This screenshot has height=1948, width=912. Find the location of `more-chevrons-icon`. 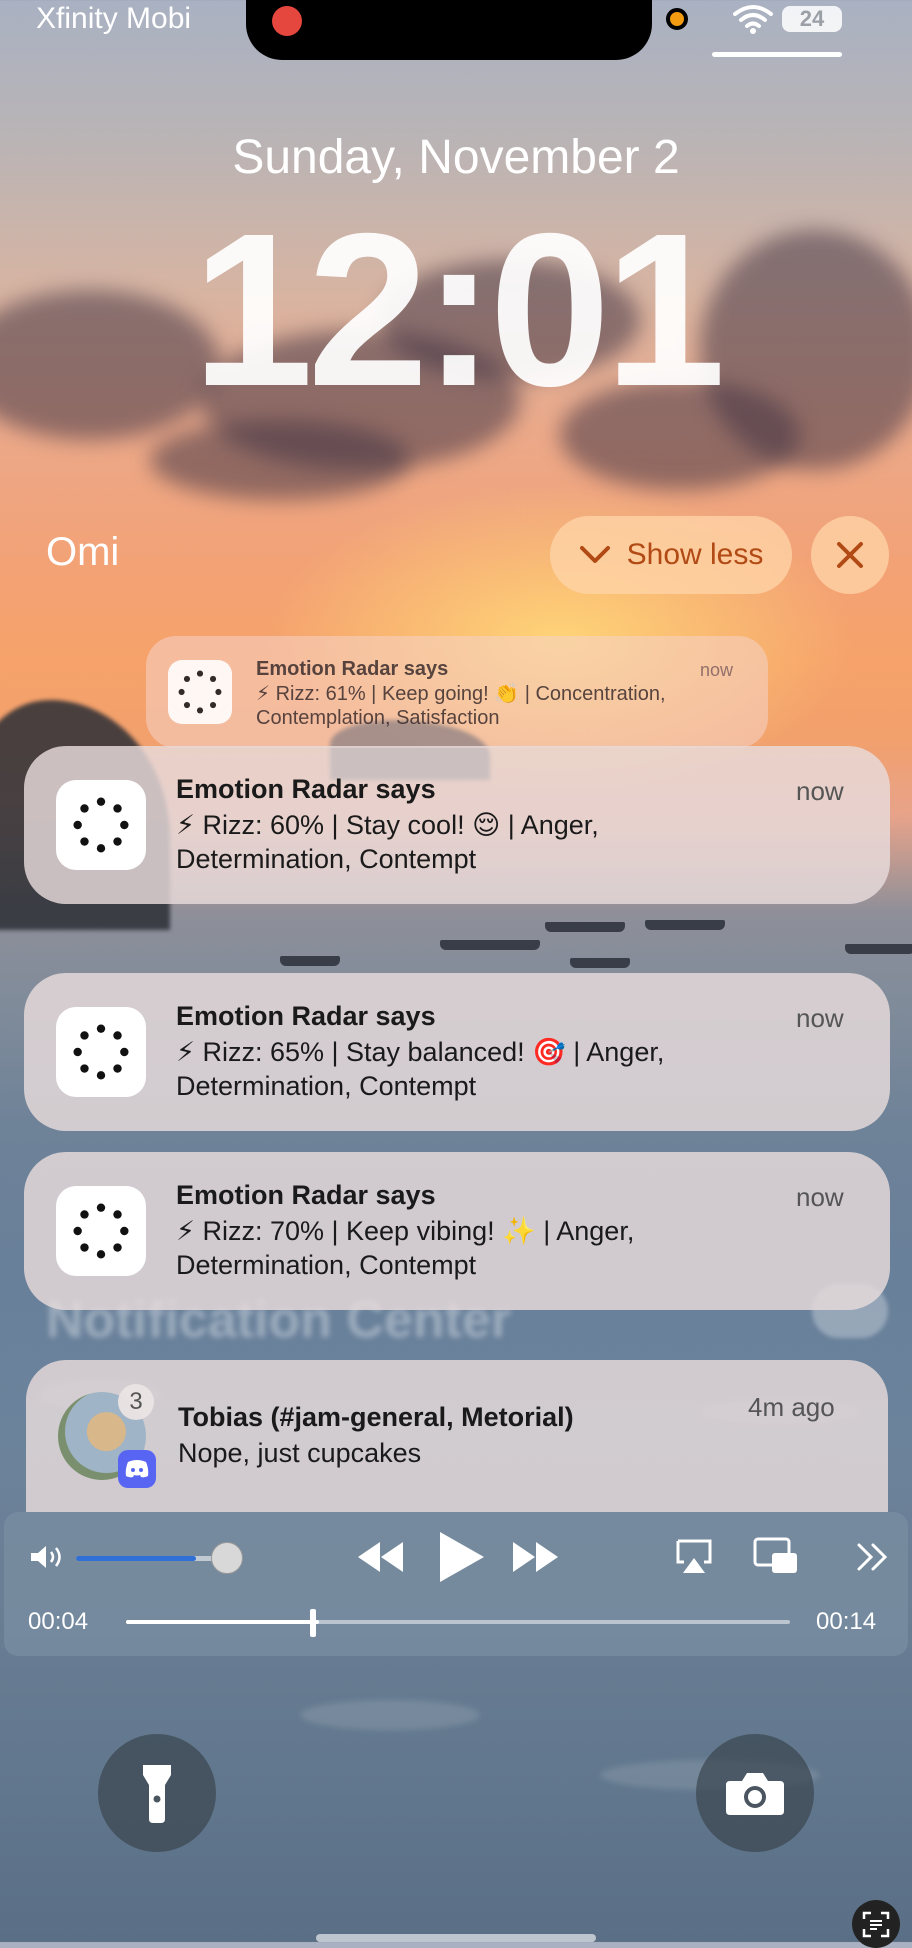

more-chevrons-icon is located at coordinates (873, 1557).